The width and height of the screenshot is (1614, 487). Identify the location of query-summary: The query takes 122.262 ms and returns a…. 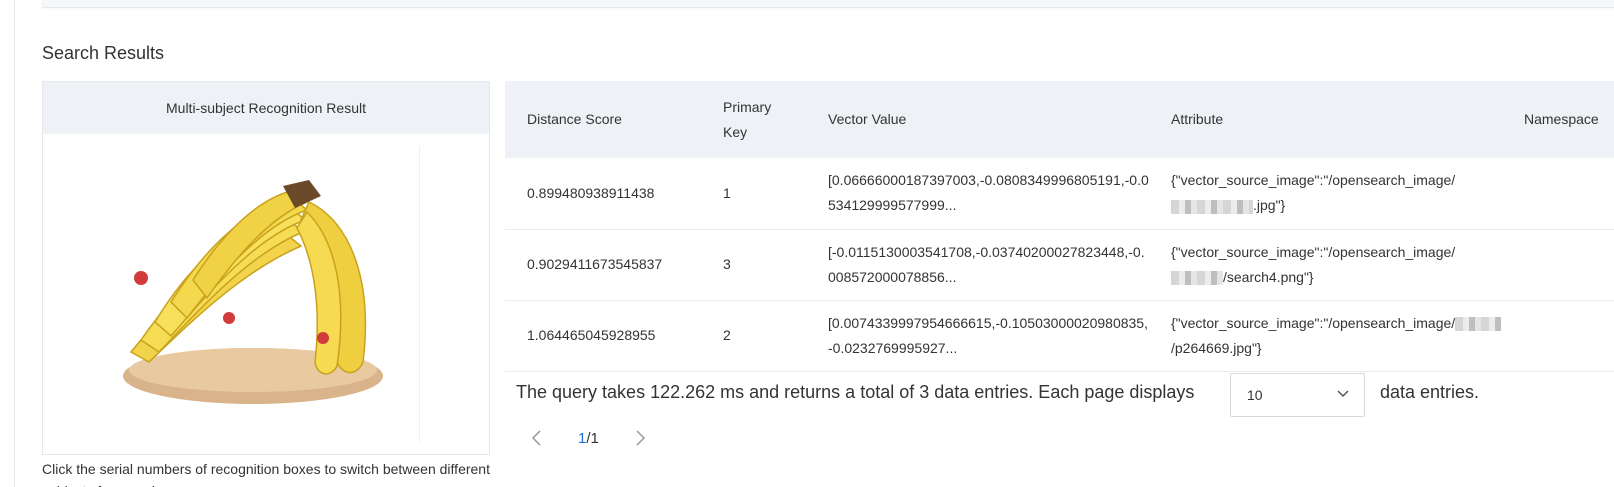
(855, 392).